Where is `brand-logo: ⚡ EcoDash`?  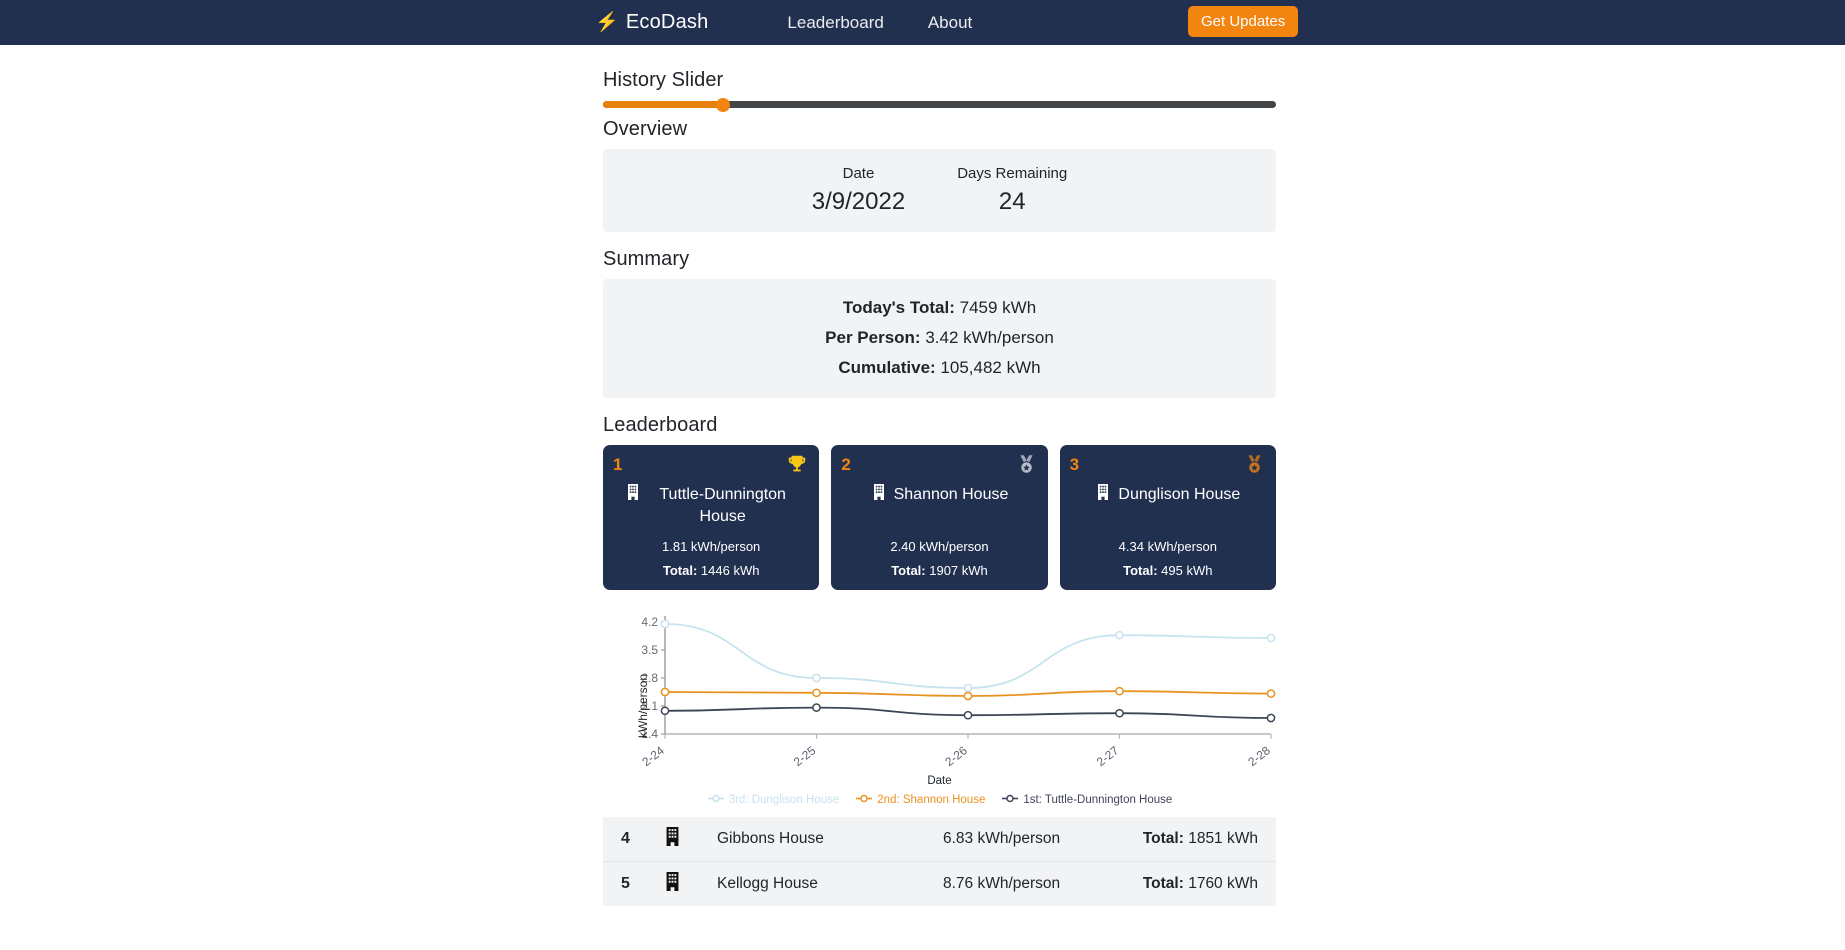 brand-logo: ⚡ EcoDash is located at coordinates (651, 22).